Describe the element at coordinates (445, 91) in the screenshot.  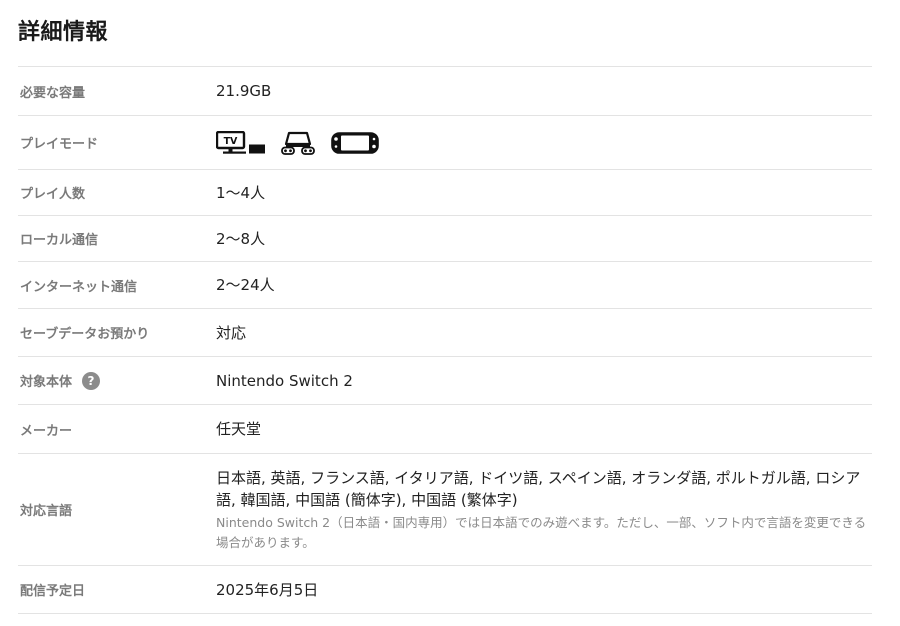
I see `row-capacity: 必要な容量 21.9GB` at that location.